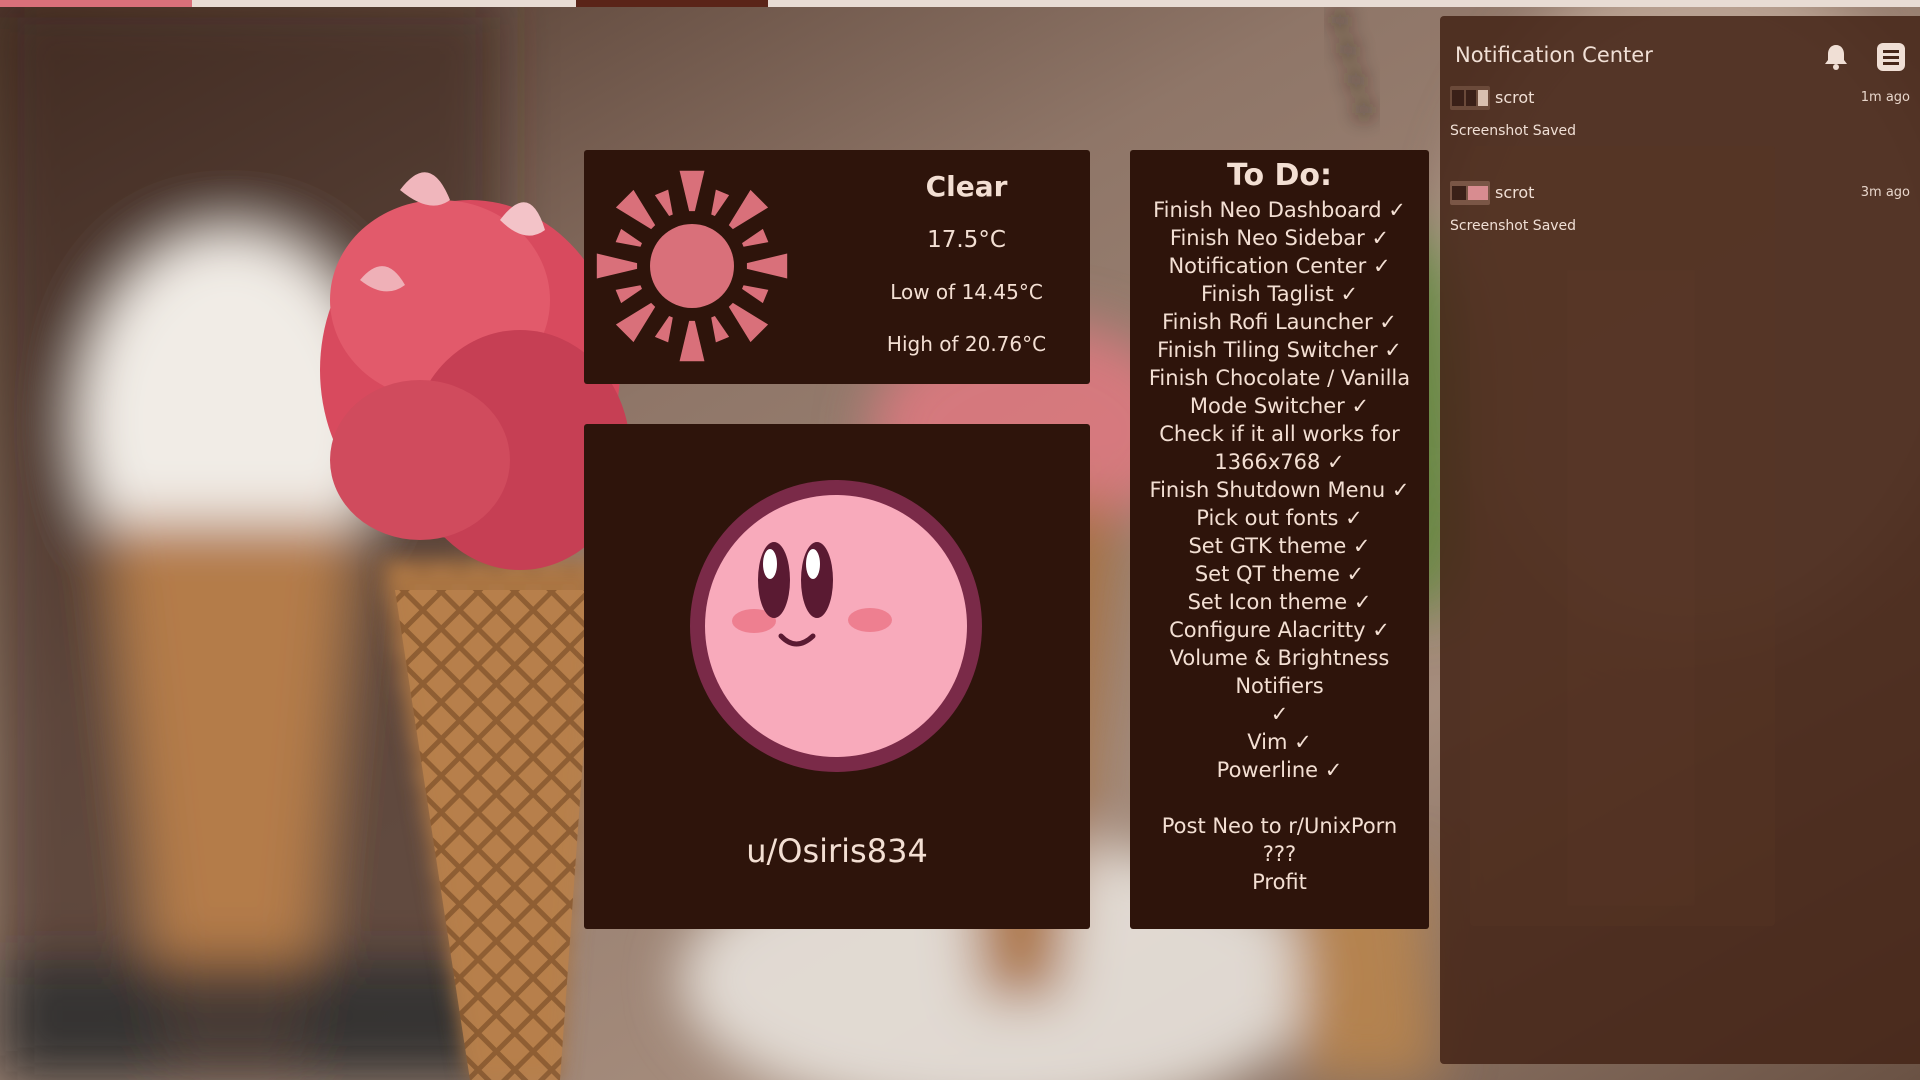 This screenshot has width=1920, height=1080. I want to click on todo-item: Finish Neo Dashboard ✓, so click(1279, 210).